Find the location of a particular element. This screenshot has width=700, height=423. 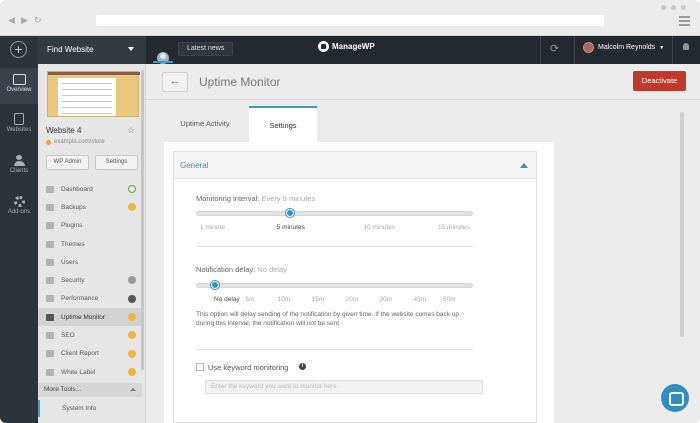

menu-item-users: Users is located at coordinates (90, 262).